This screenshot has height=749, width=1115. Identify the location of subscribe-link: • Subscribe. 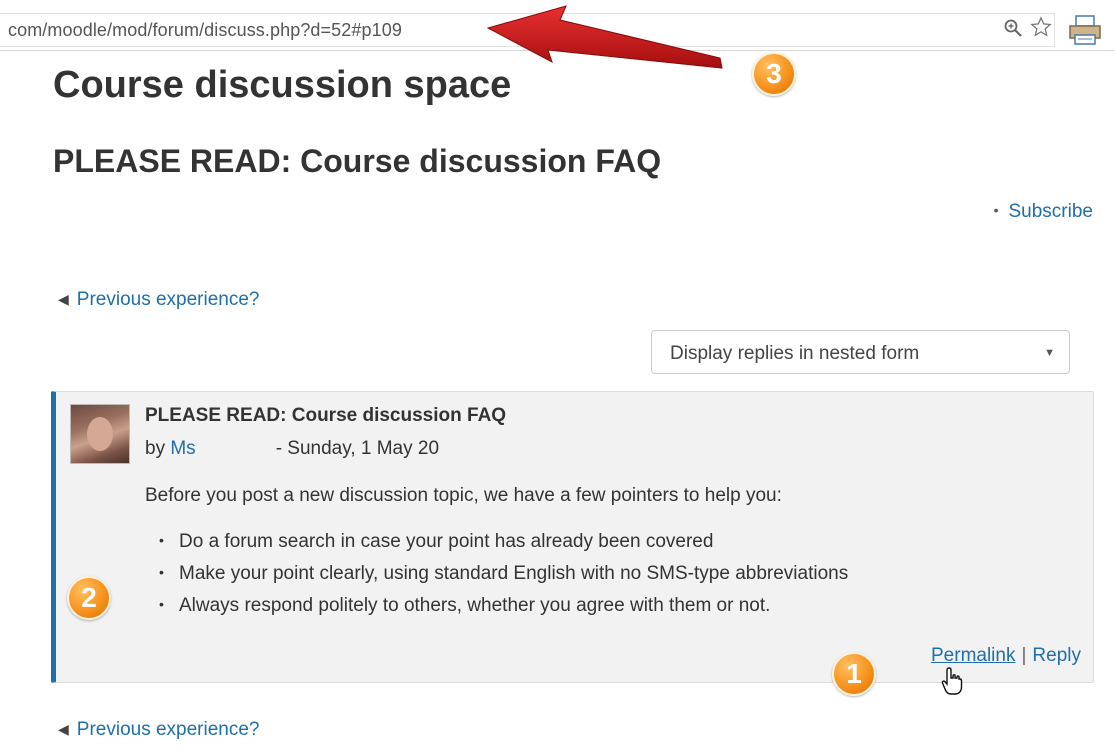
(1043, 212).